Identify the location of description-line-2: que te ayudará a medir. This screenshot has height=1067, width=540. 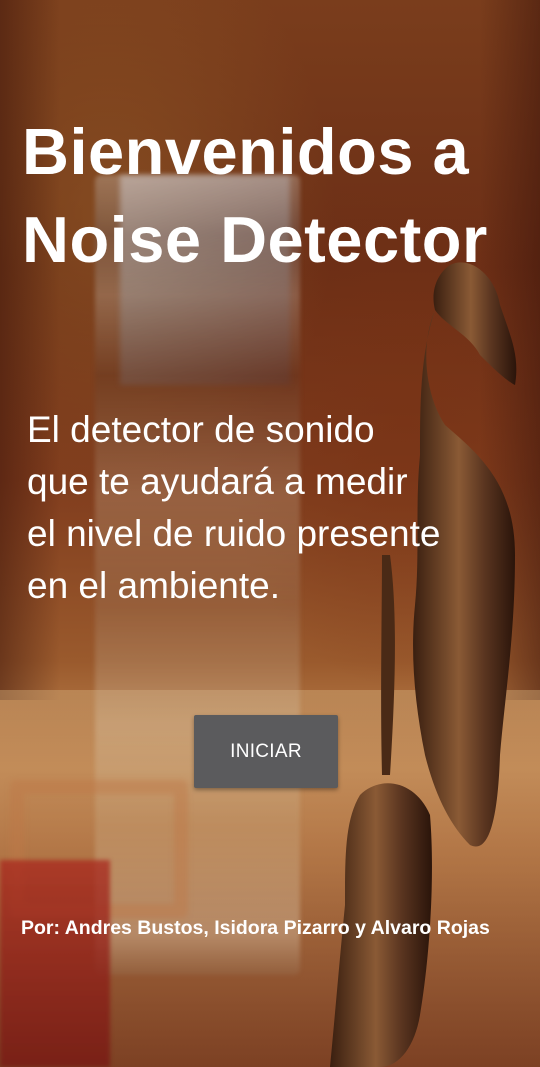
(217, 481).